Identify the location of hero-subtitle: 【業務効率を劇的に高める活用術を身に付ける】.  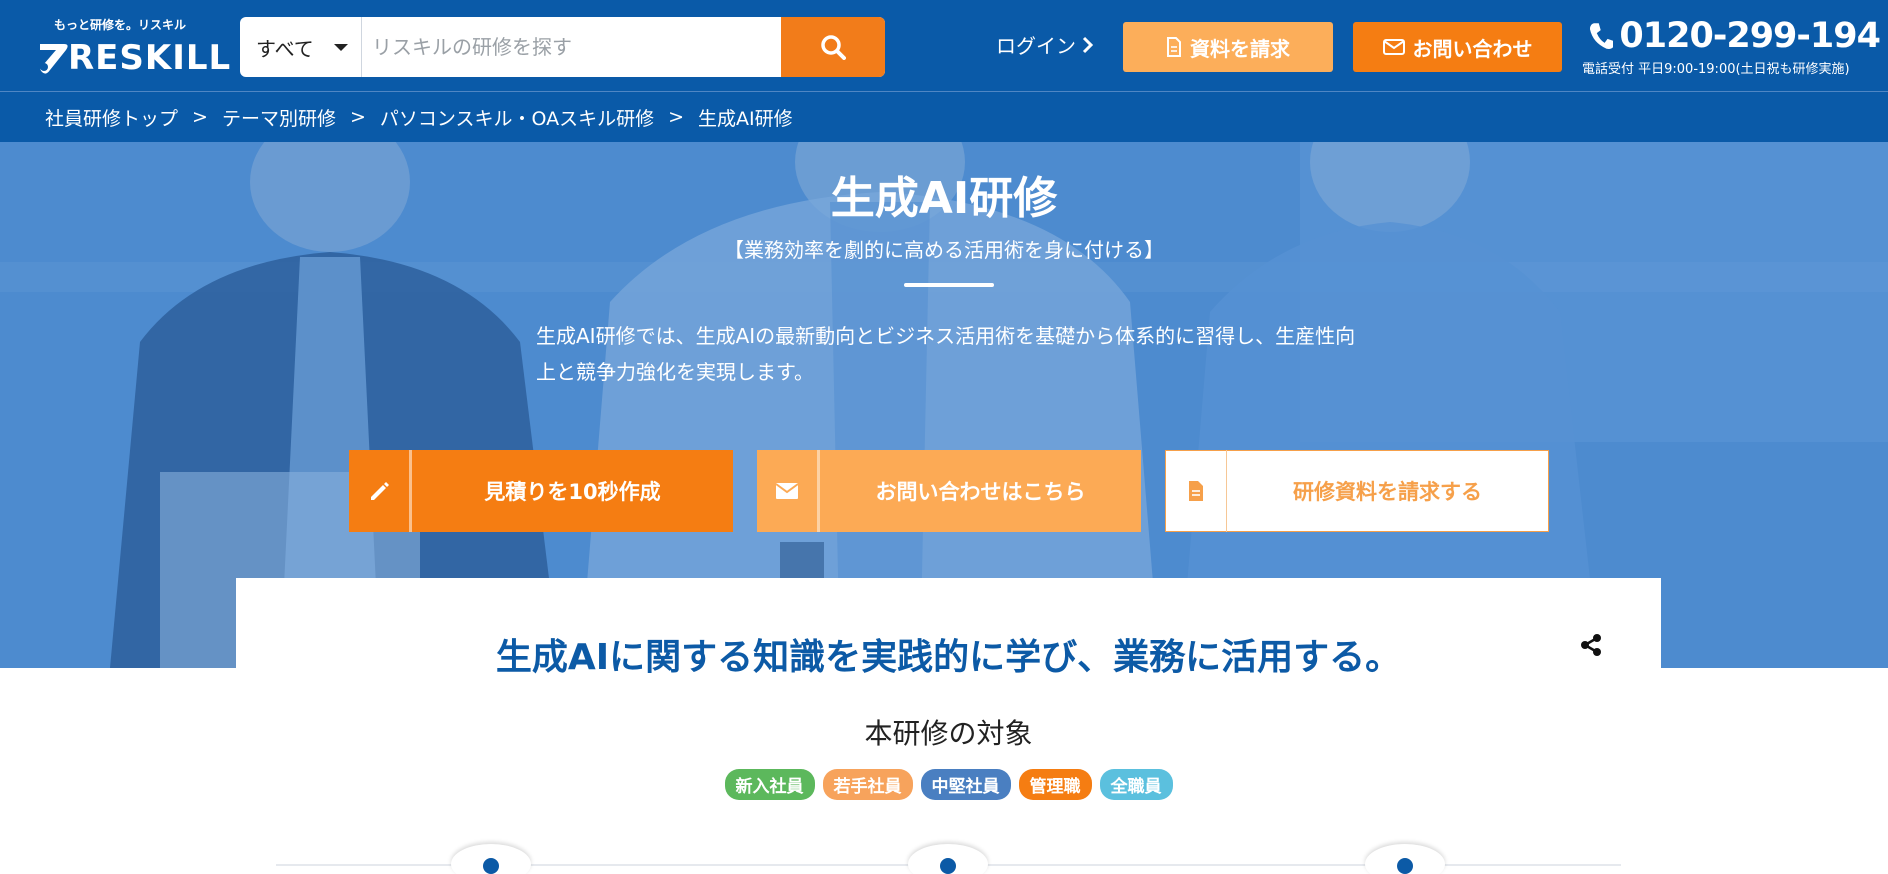
(944, 250).